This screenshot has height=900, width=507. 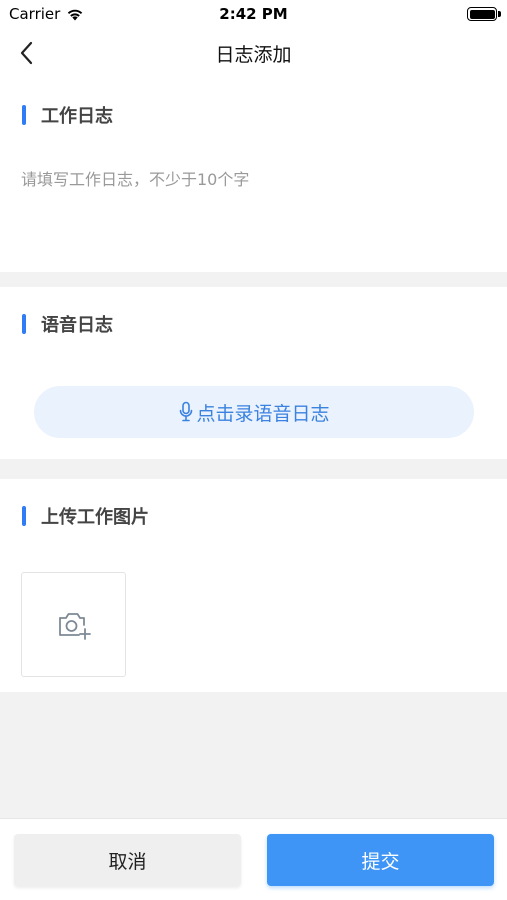 I want to click on page-title: 日志添加, so click(x=253, y=55).